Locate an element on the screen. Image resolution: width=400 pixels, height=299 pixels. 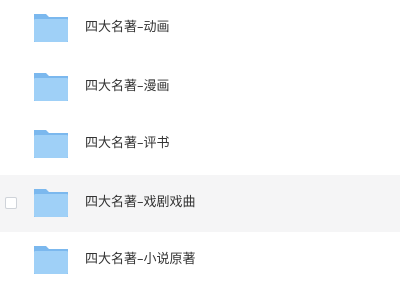
file-name: 四大名著–动画 is located at coordinates (127, 28).